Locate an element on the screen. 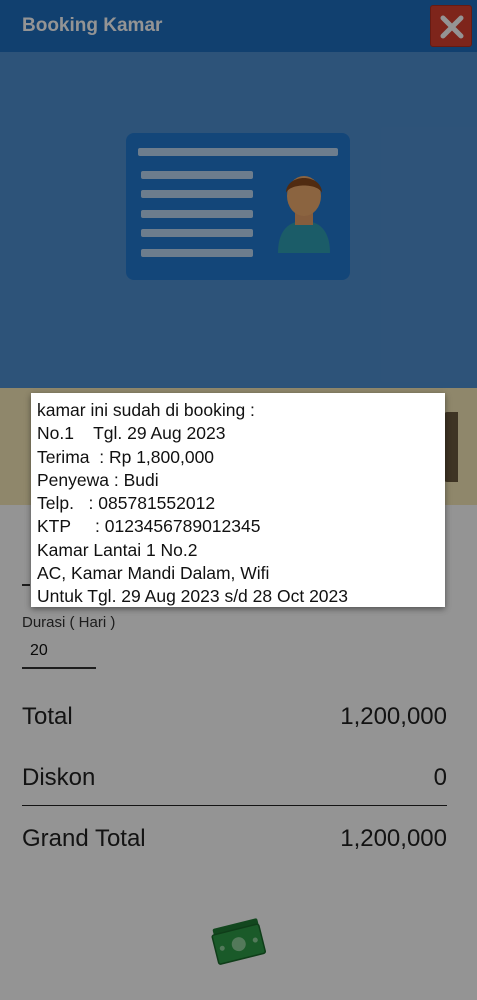 The height and width of the screenshot is (1000, 477). toast-line: KTP : 0123456789012345 is located at coordinates (149, 526).